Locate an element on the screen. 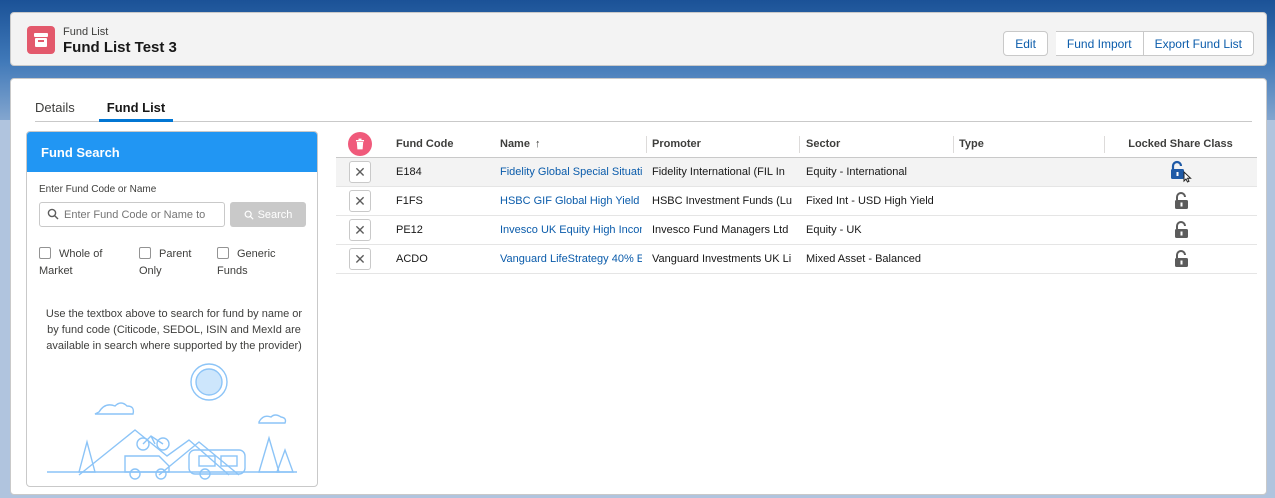 The width and height of the screenshot is (1275, 498). fund-name-link: Fidelity Global Special Situatio is located at coordinates (571, 172).